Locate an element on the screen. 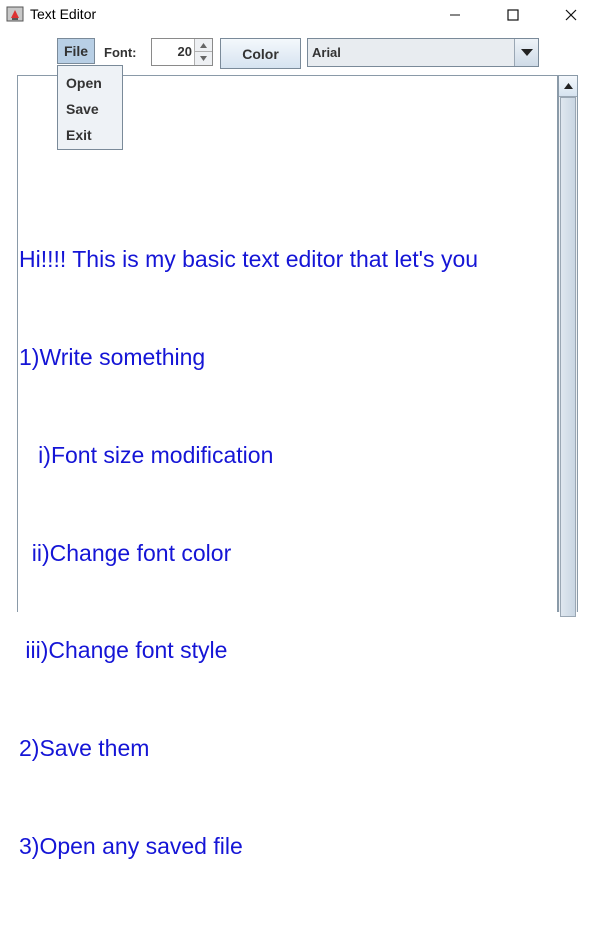 The width and height of the screenshot is (597, 928). font-family-value: Arial is located at coordinates (326, 52).